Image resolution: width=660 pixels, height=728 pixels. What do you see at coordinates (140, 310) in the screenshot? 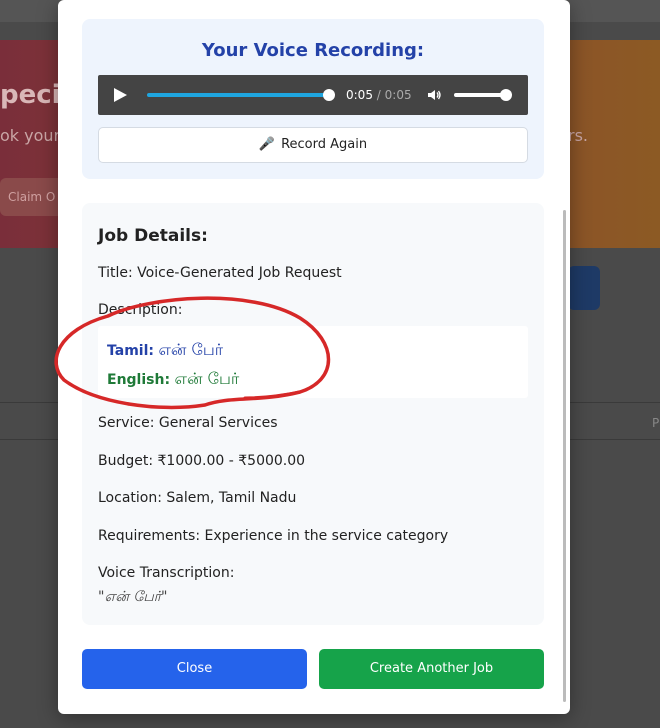
I see `job-description-label: Description:` at bounding box center [140, 310].